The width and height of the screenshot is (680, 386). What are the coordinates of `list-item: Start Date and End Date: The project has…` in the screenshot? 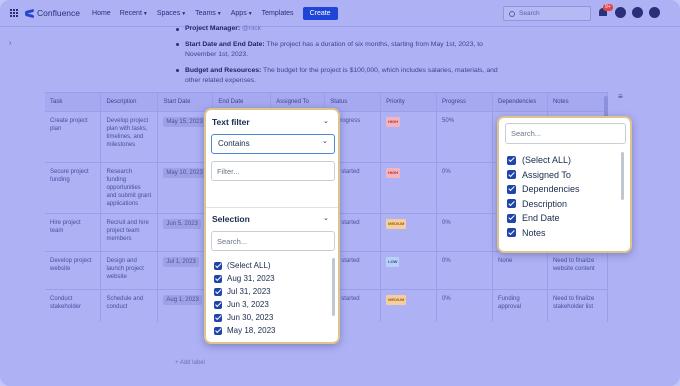 It's located at (340, 50).